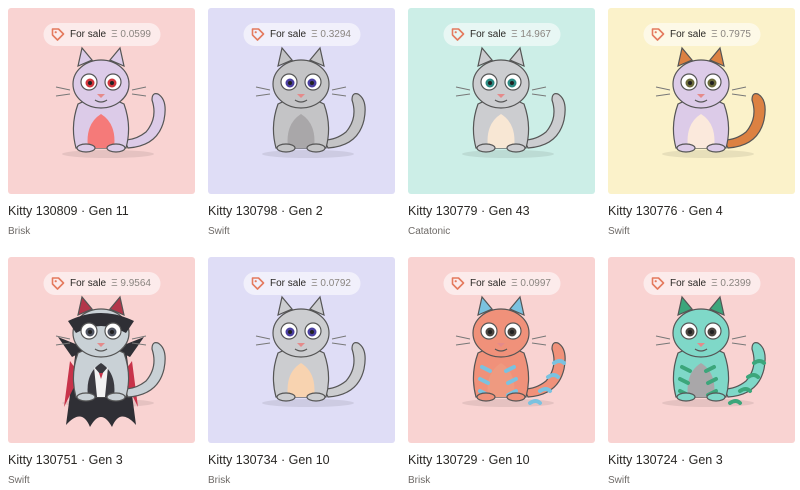  What do you see at coordinates (131, 34) in the screenshot?
I see `price-value: Ξ 0.0599` at bounding box center [131, 34].